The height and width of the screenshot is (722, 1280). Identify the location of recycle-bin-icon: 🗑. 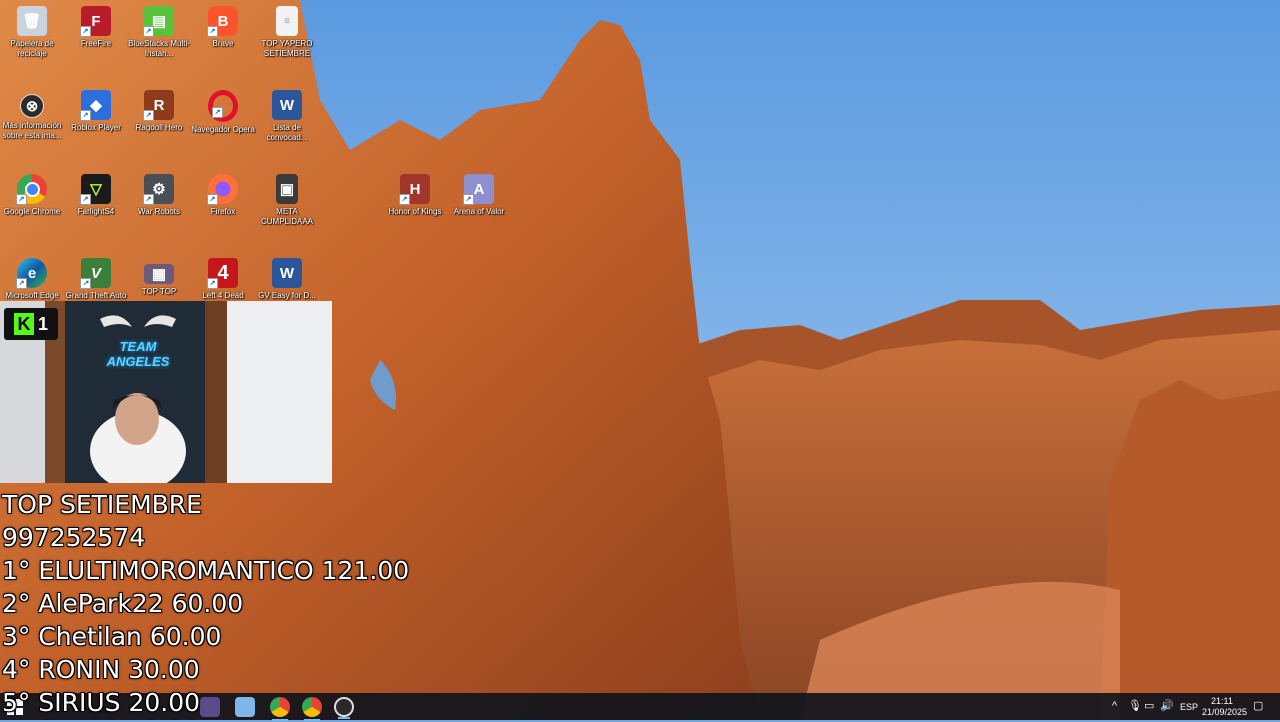
(32, 21).